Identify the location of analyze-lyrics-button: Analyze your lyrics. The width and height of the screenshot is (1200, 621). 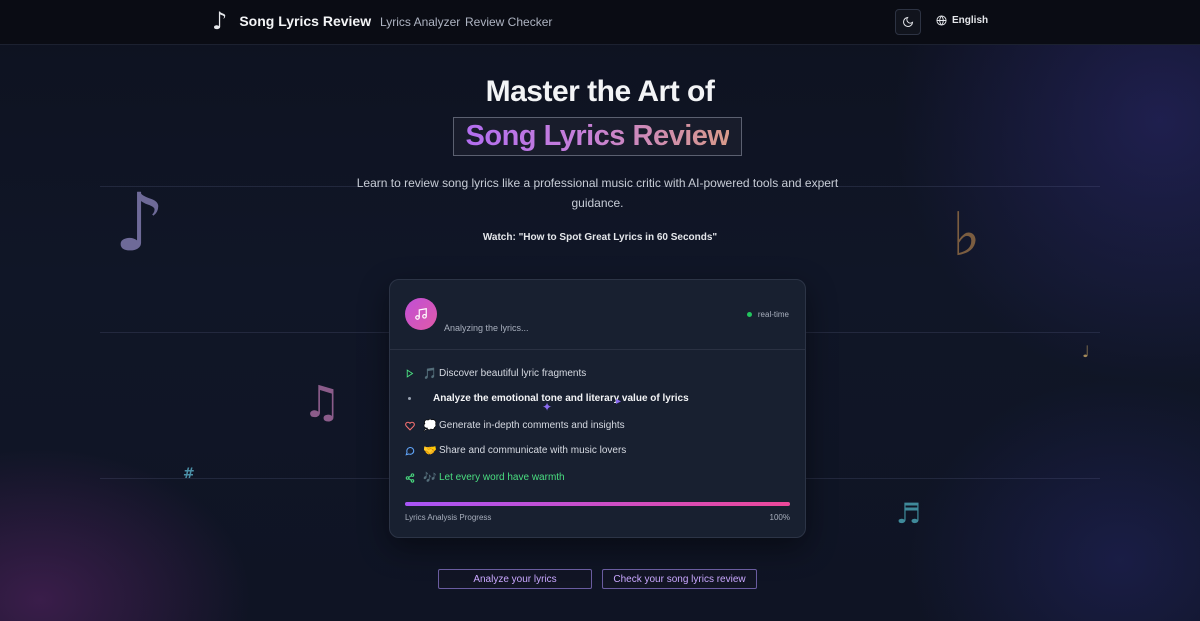
(515, 579).